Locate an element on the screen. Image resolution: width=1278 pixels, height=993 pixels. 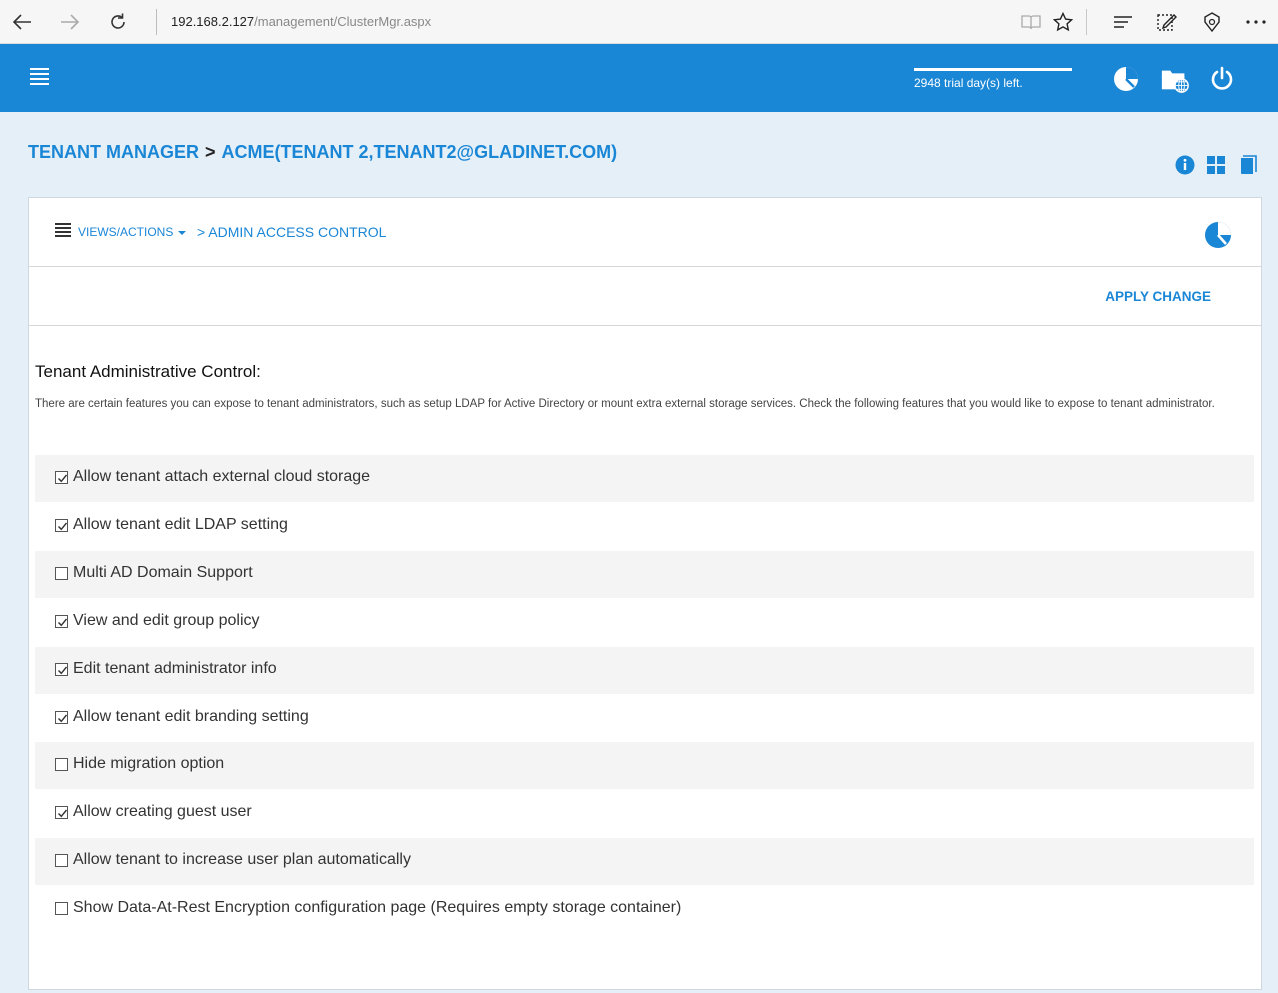
option-label: Hide migration option is located at coordinates (148, 764).